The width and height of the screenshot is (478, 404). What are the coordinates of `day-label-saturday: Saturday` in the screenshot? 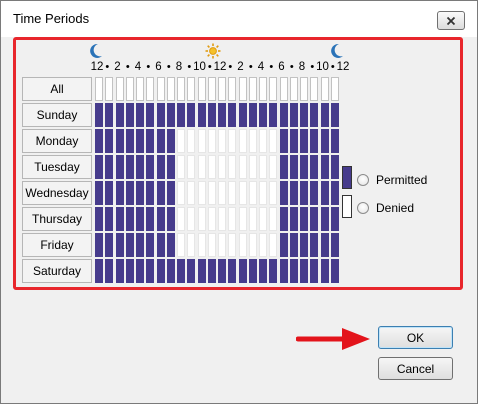 It's located at (57, 271).